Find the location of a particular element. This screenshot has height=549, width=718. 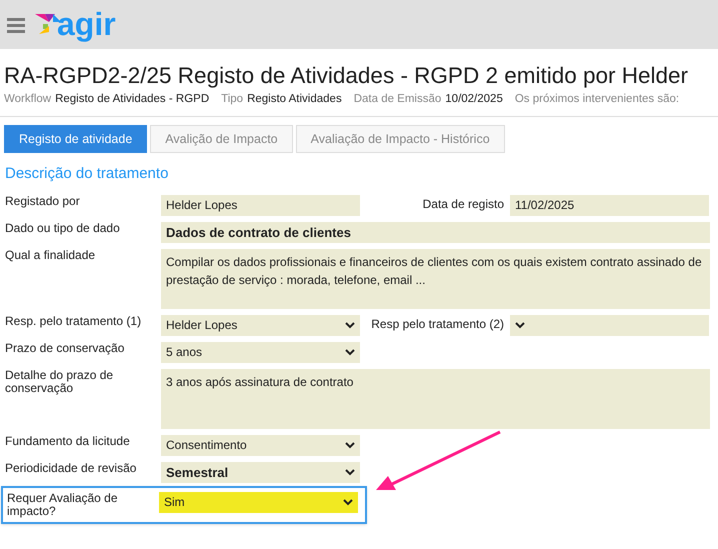

field-label: Requer Avaliação de impacto? is located at coordinates (63, 505).